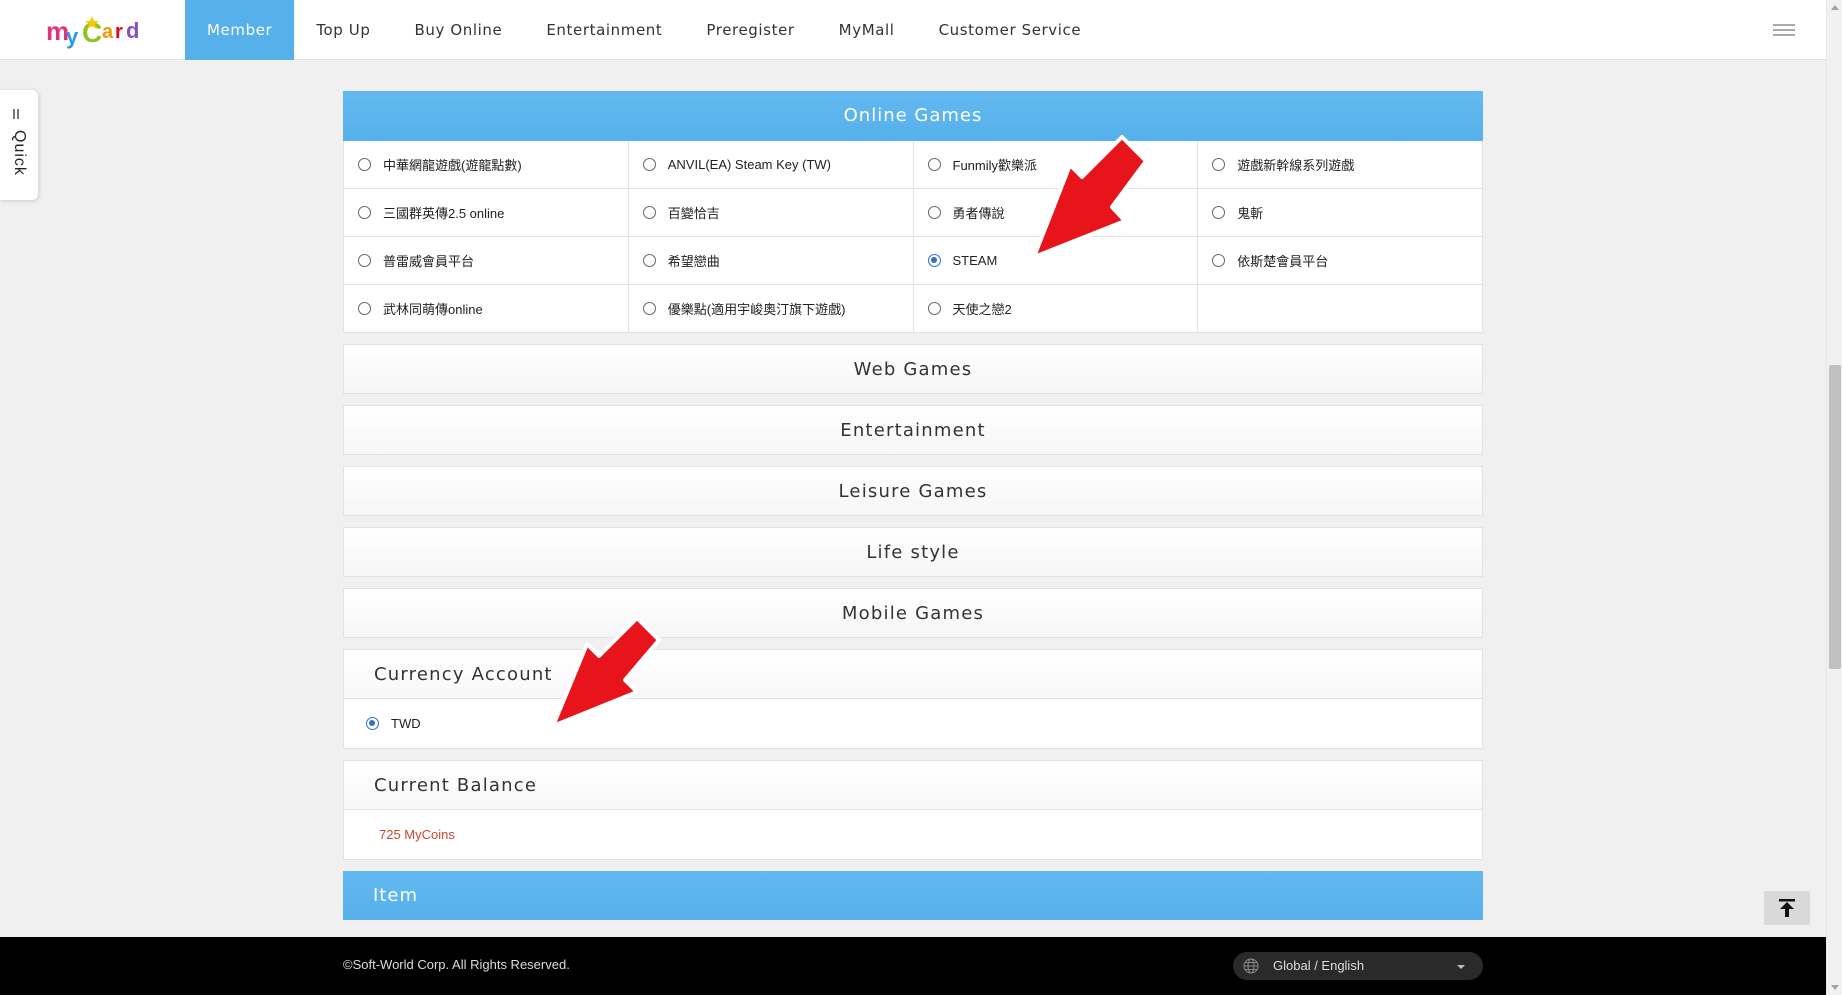 The width and height of the screenshot is (1842, 995). I want to click on game-option: 武林同萌傳online, so click(486, 309).